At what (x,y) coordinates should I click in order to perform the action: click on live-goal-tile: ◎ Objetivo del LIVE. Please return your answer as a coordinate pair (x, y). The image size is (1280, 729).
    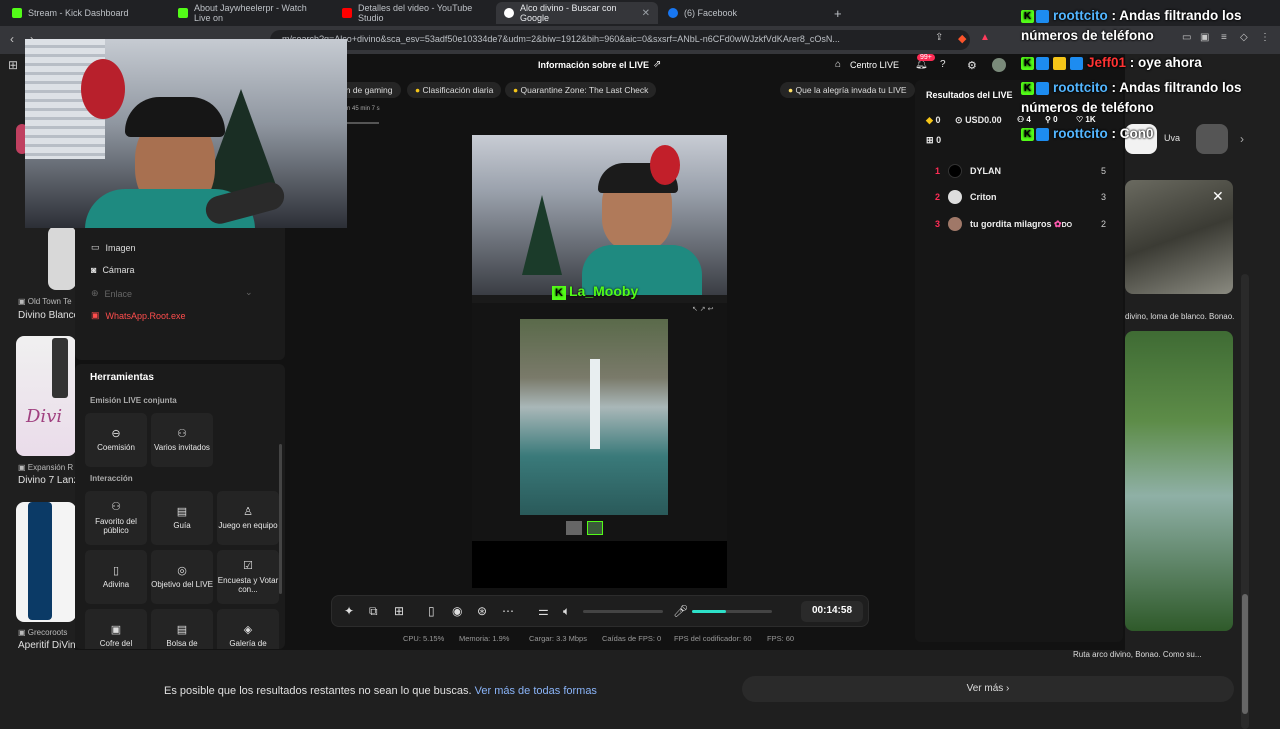
    Looking at the image, I should click on (182, 577).